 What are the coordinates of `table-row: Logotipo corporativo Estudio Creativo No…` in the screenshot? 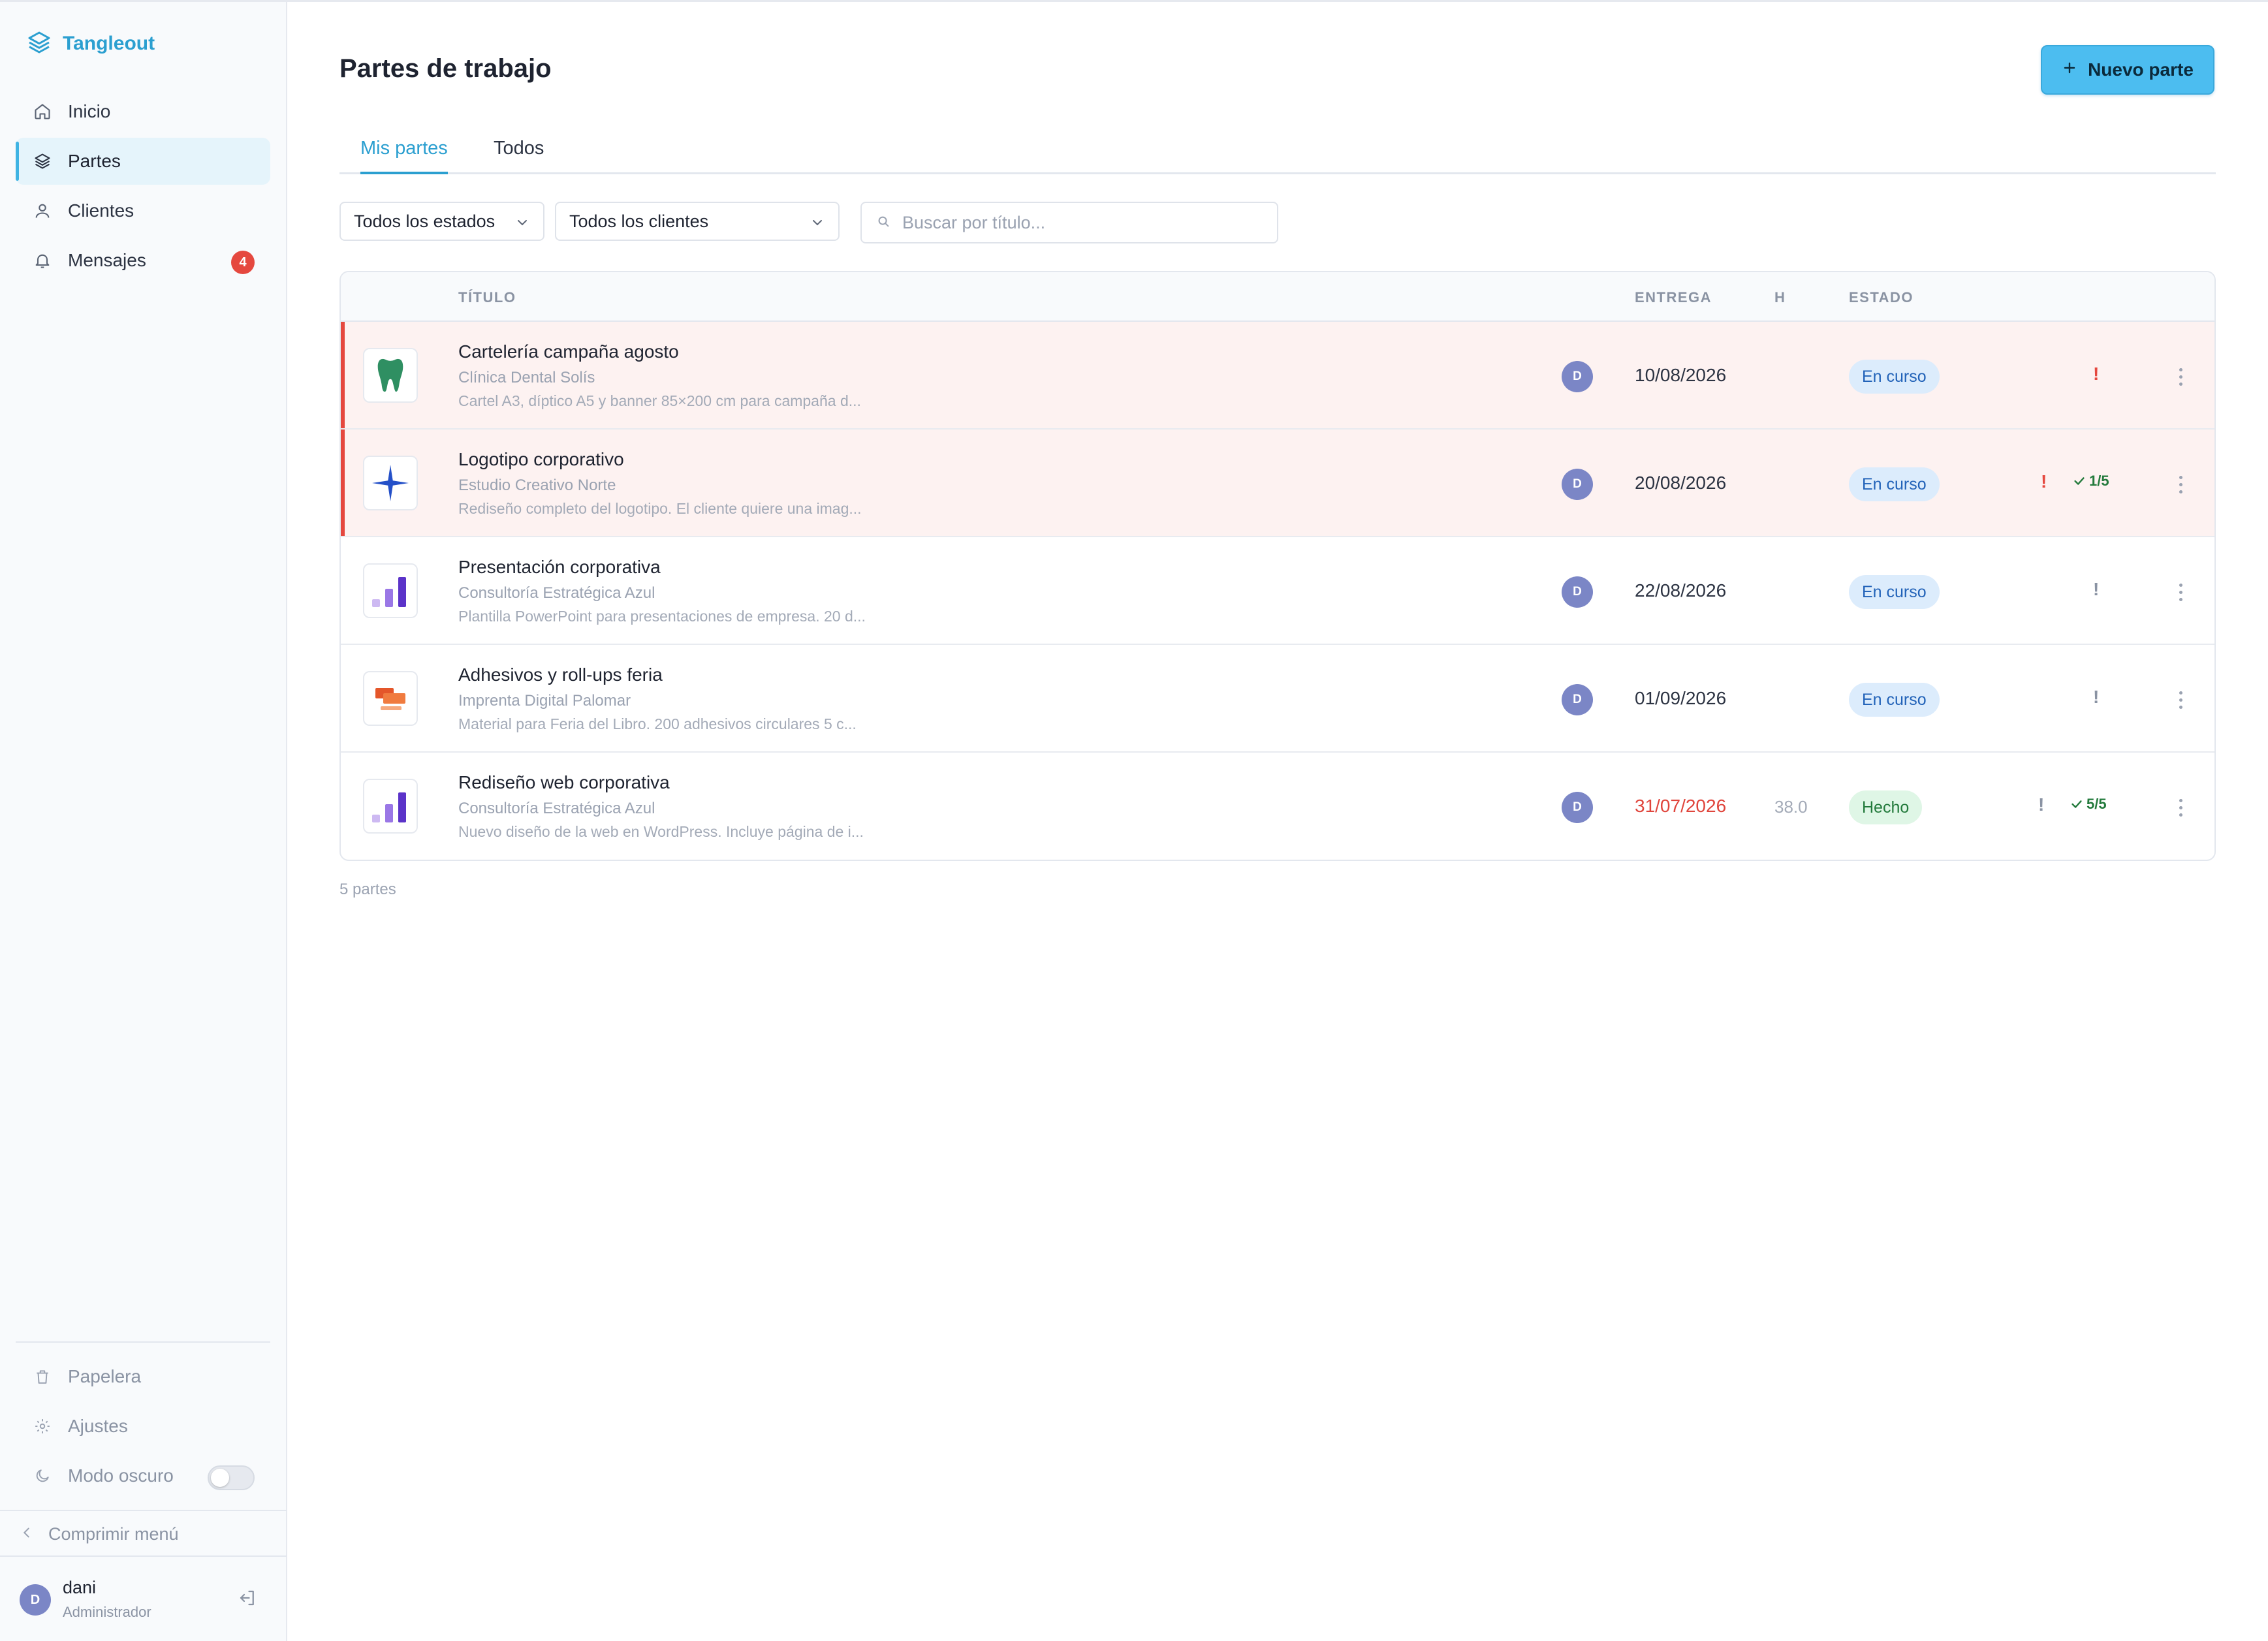 It's located at (1277, 483).